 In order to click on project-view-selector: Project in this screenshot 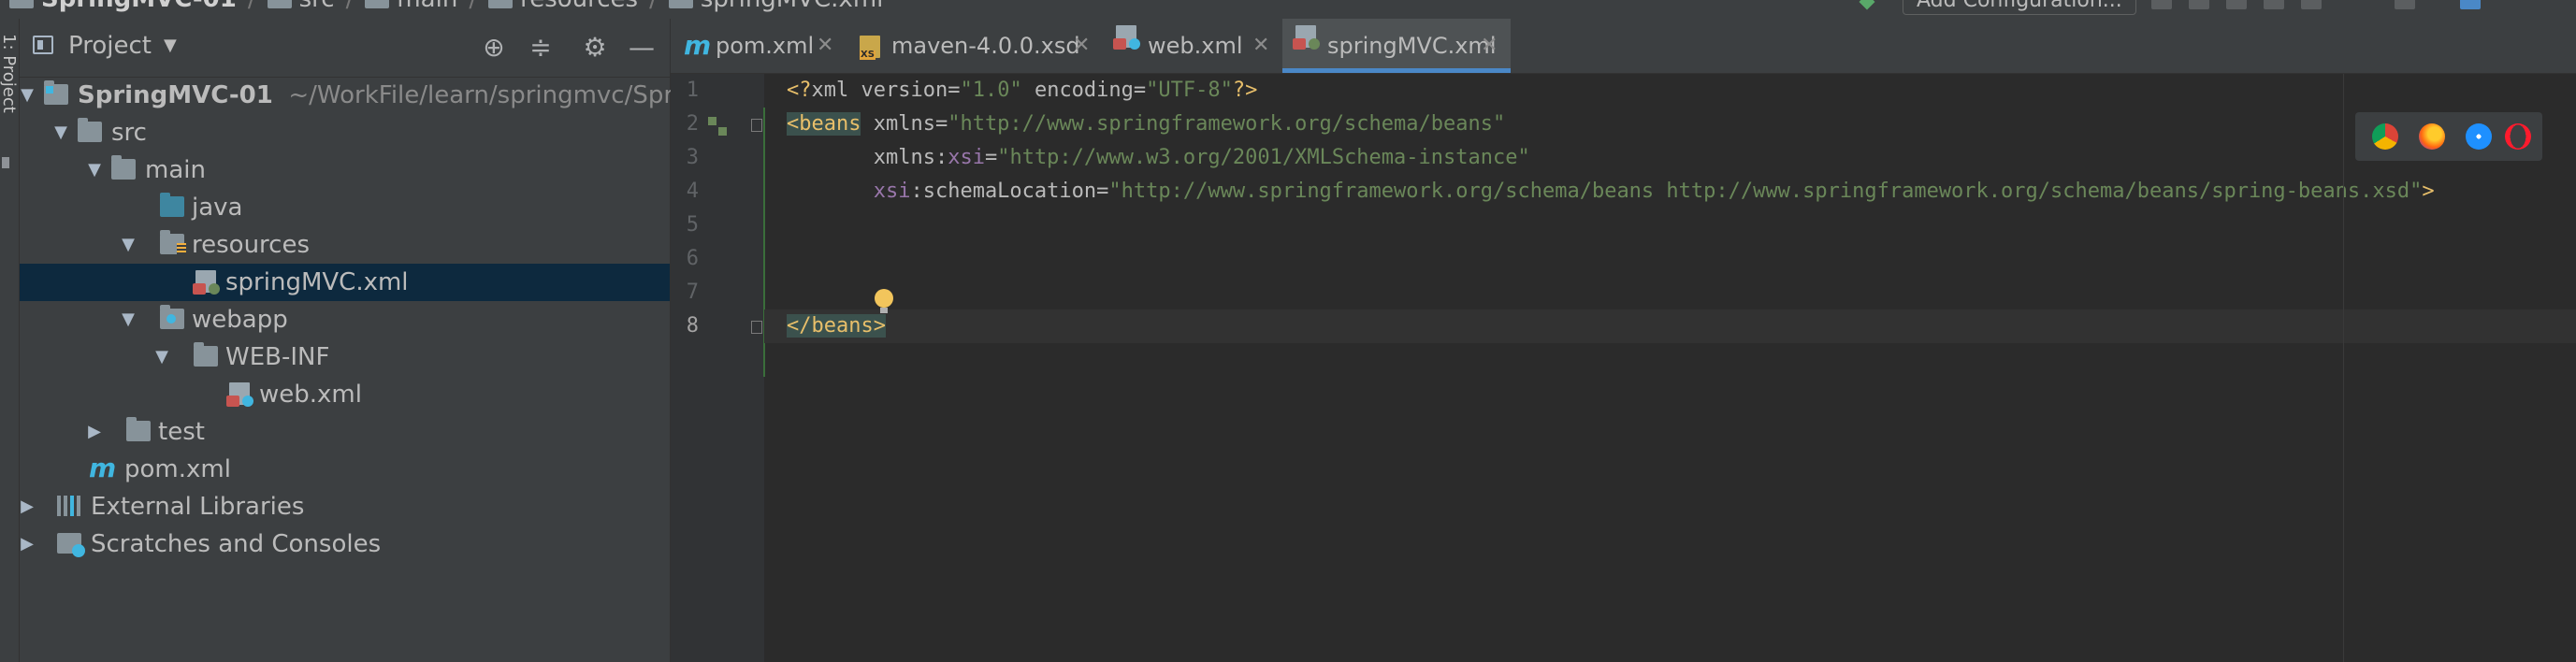, I will do `click(110, 46)`.